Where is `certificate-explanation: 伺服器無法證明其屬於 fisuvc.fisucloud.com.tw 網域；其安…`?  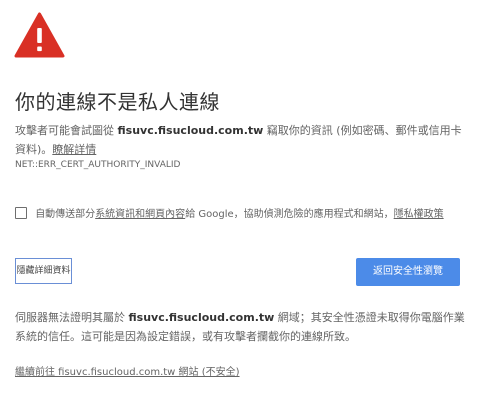
certificate-explanation: 伺服器無法證明其屬於 fisuvc.fisucloud.com.tw 網域；其安… is located at coordinates (240, 327).